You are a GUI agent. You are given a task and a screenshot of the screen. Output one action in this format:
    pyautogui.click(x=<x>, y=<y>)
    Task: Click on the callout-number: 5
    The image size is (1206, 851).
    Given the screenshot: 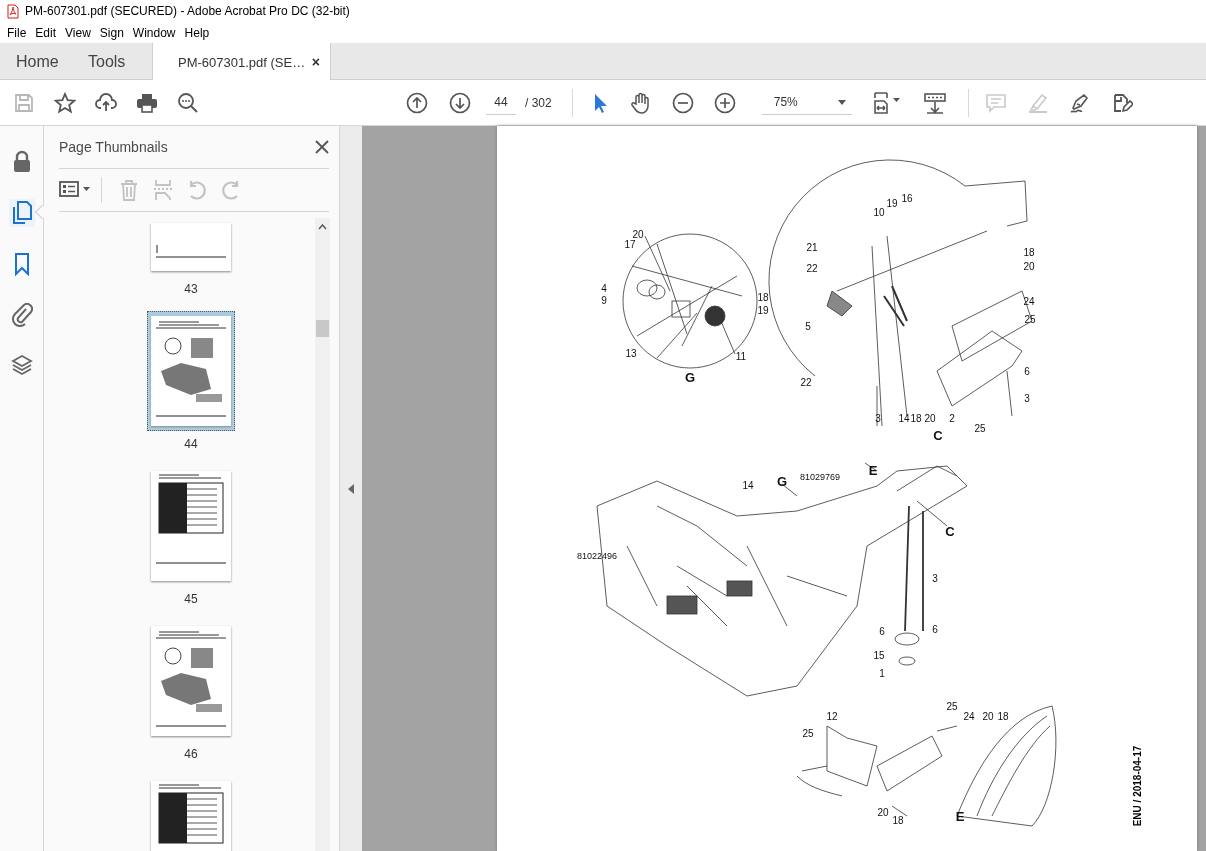 What is the action you would take?
    pyautogui.click(x=808, y=326)
    